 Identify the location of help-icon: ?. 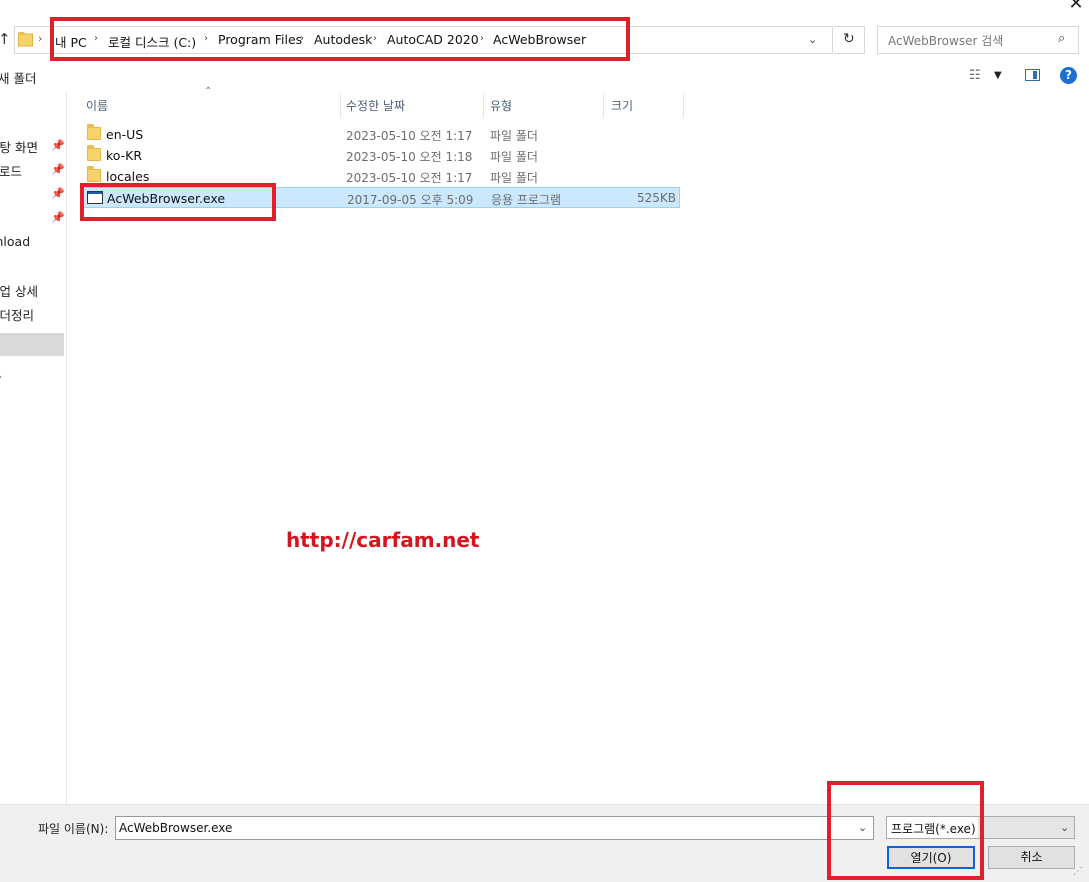
(1068, 75).